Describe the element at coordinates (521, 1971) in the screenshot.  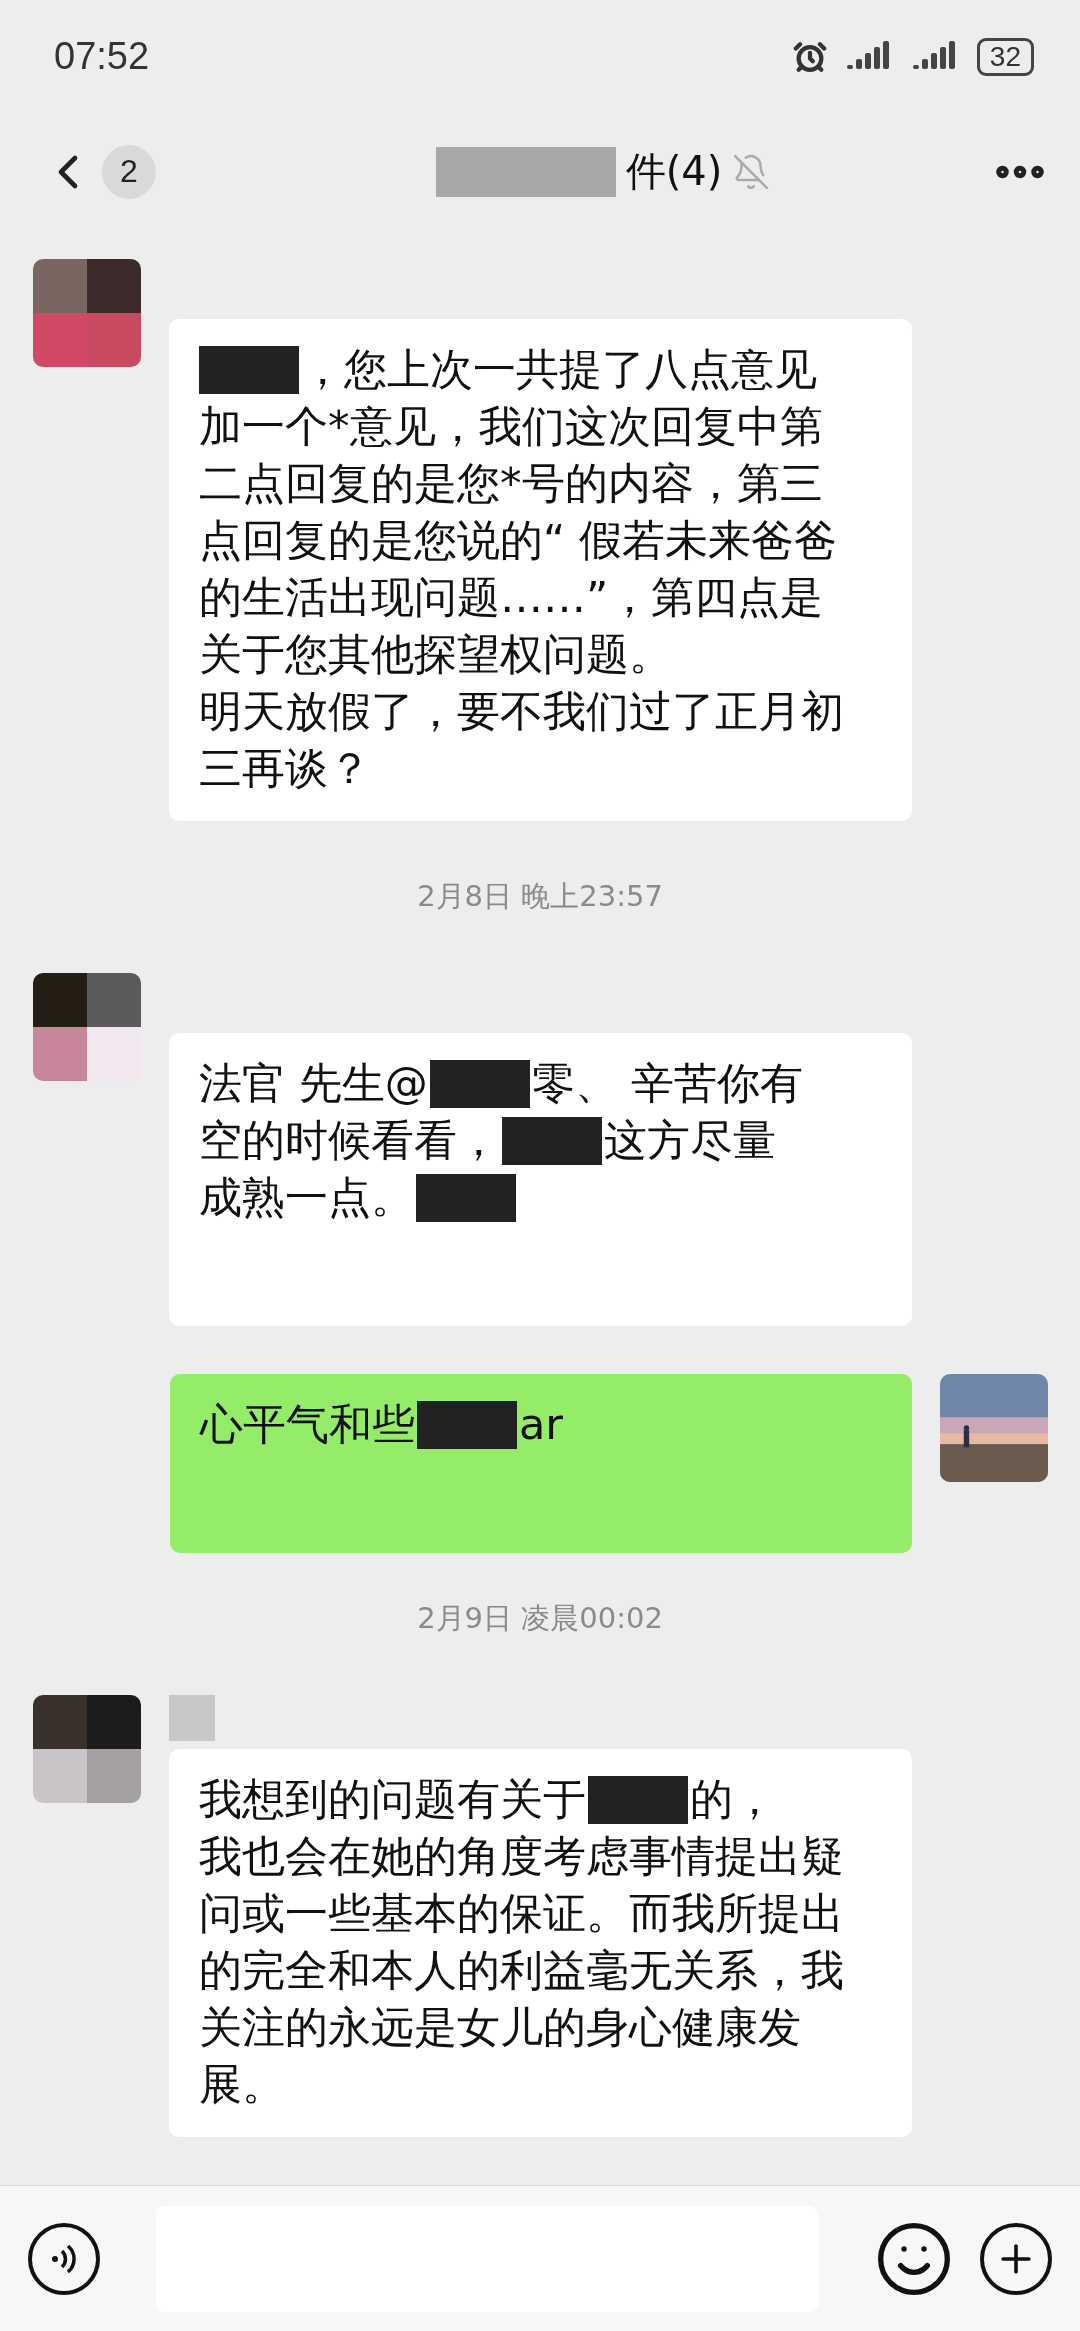
I see `message-text: 的完全和本人的利益毫无关系，我` at that location.